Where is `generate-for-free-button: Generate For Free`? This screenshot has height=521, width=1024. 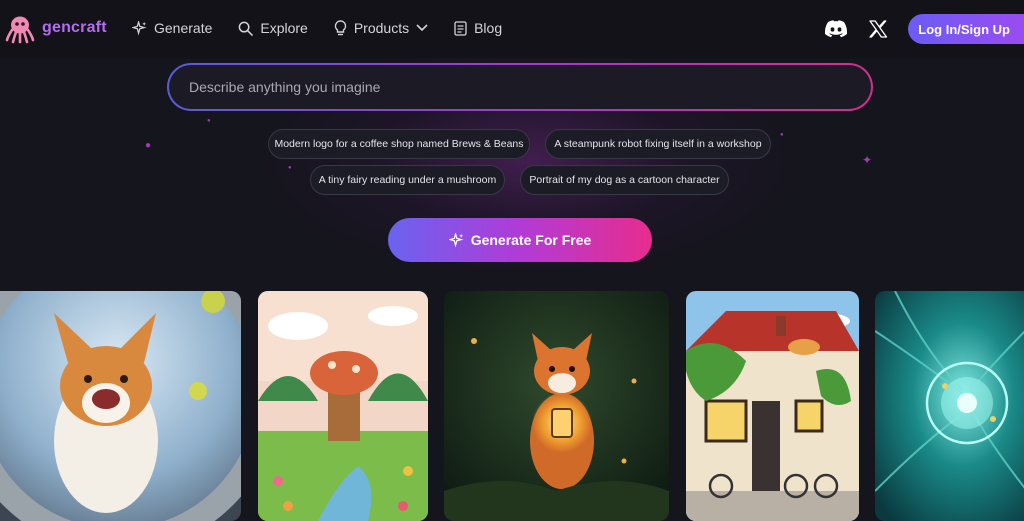
generate-for-free-button: Generate For Free is located at coordinates (520, 240).